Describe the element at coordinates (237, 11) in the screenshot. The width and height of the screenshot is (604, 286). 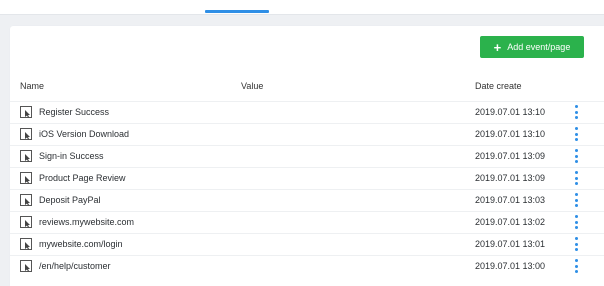
I see `active-tab-indicator` at that location.